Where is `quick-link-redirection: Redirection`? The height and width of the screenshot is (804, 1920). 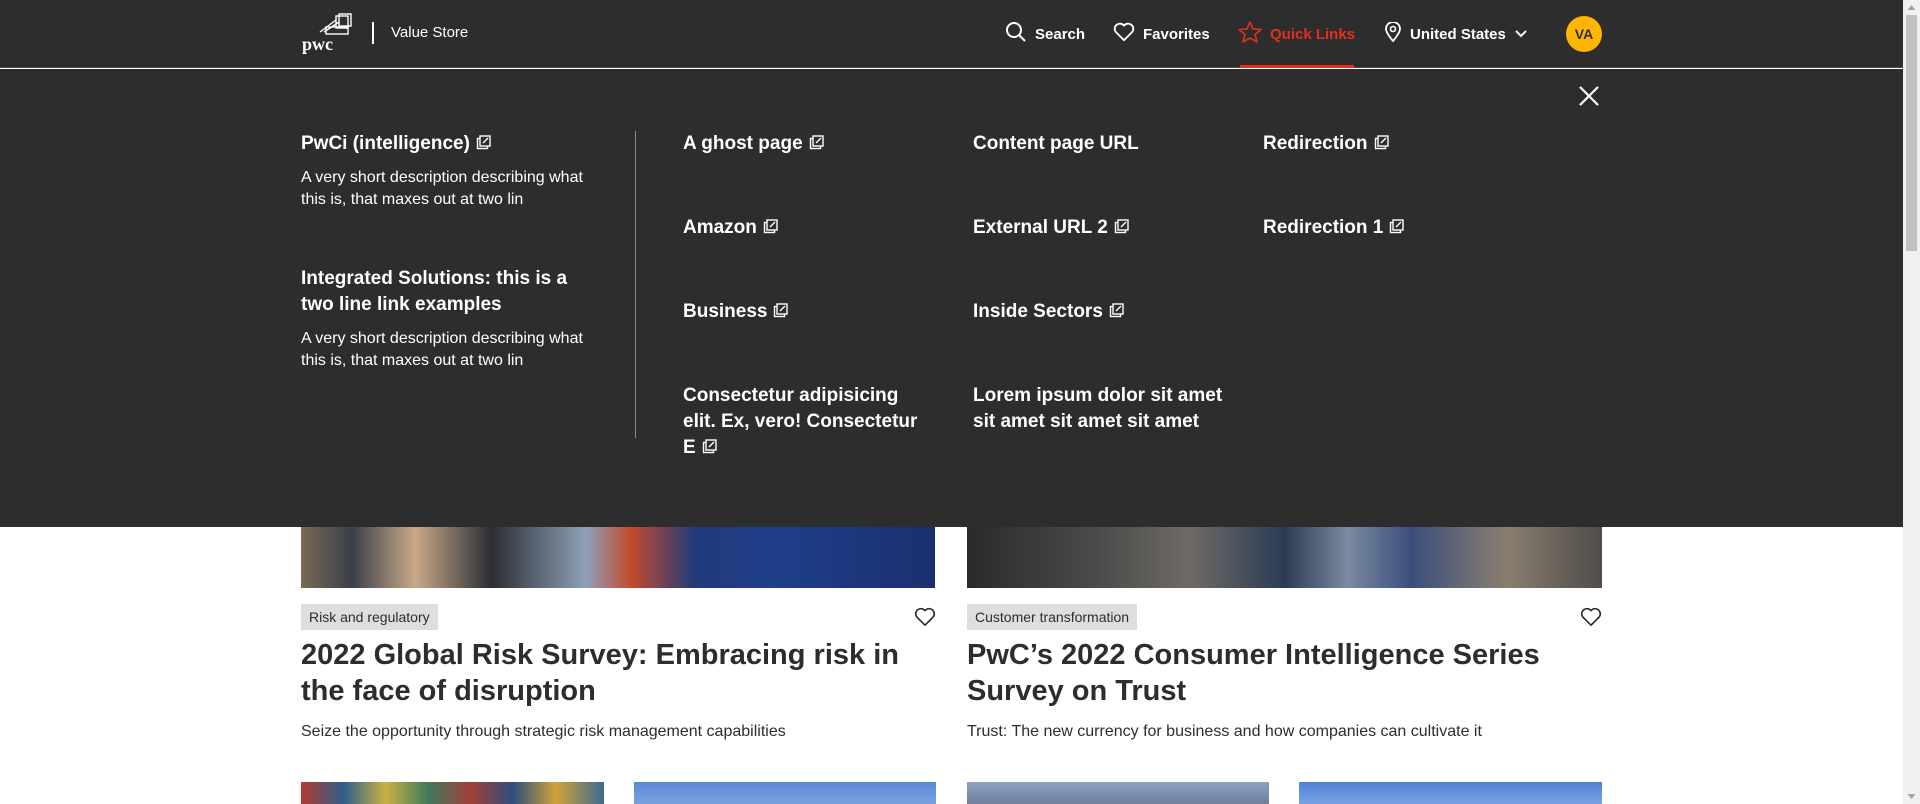 quick-link-redirection: Redirection is located at coordinates (1393, 144).